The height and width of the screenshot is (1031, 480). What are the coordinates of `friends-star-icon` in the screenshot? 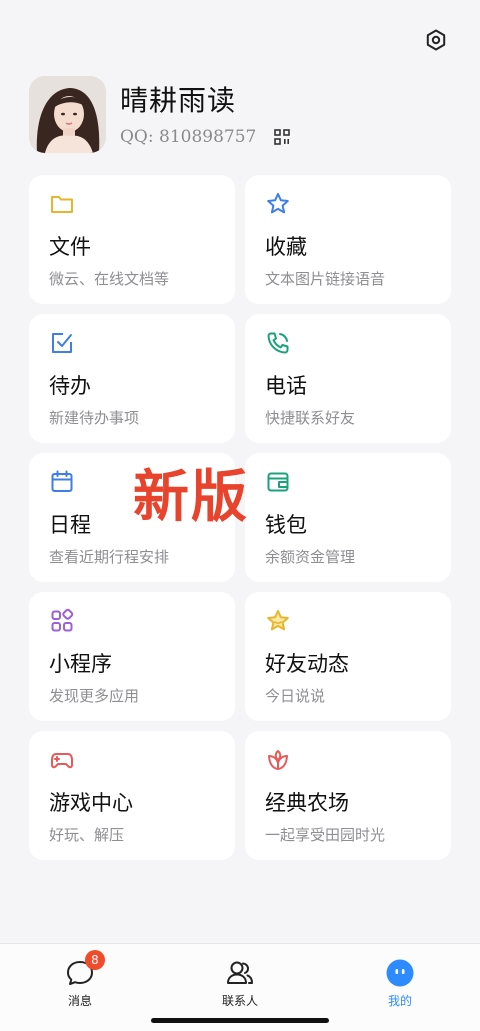 It's located at (278, 620).